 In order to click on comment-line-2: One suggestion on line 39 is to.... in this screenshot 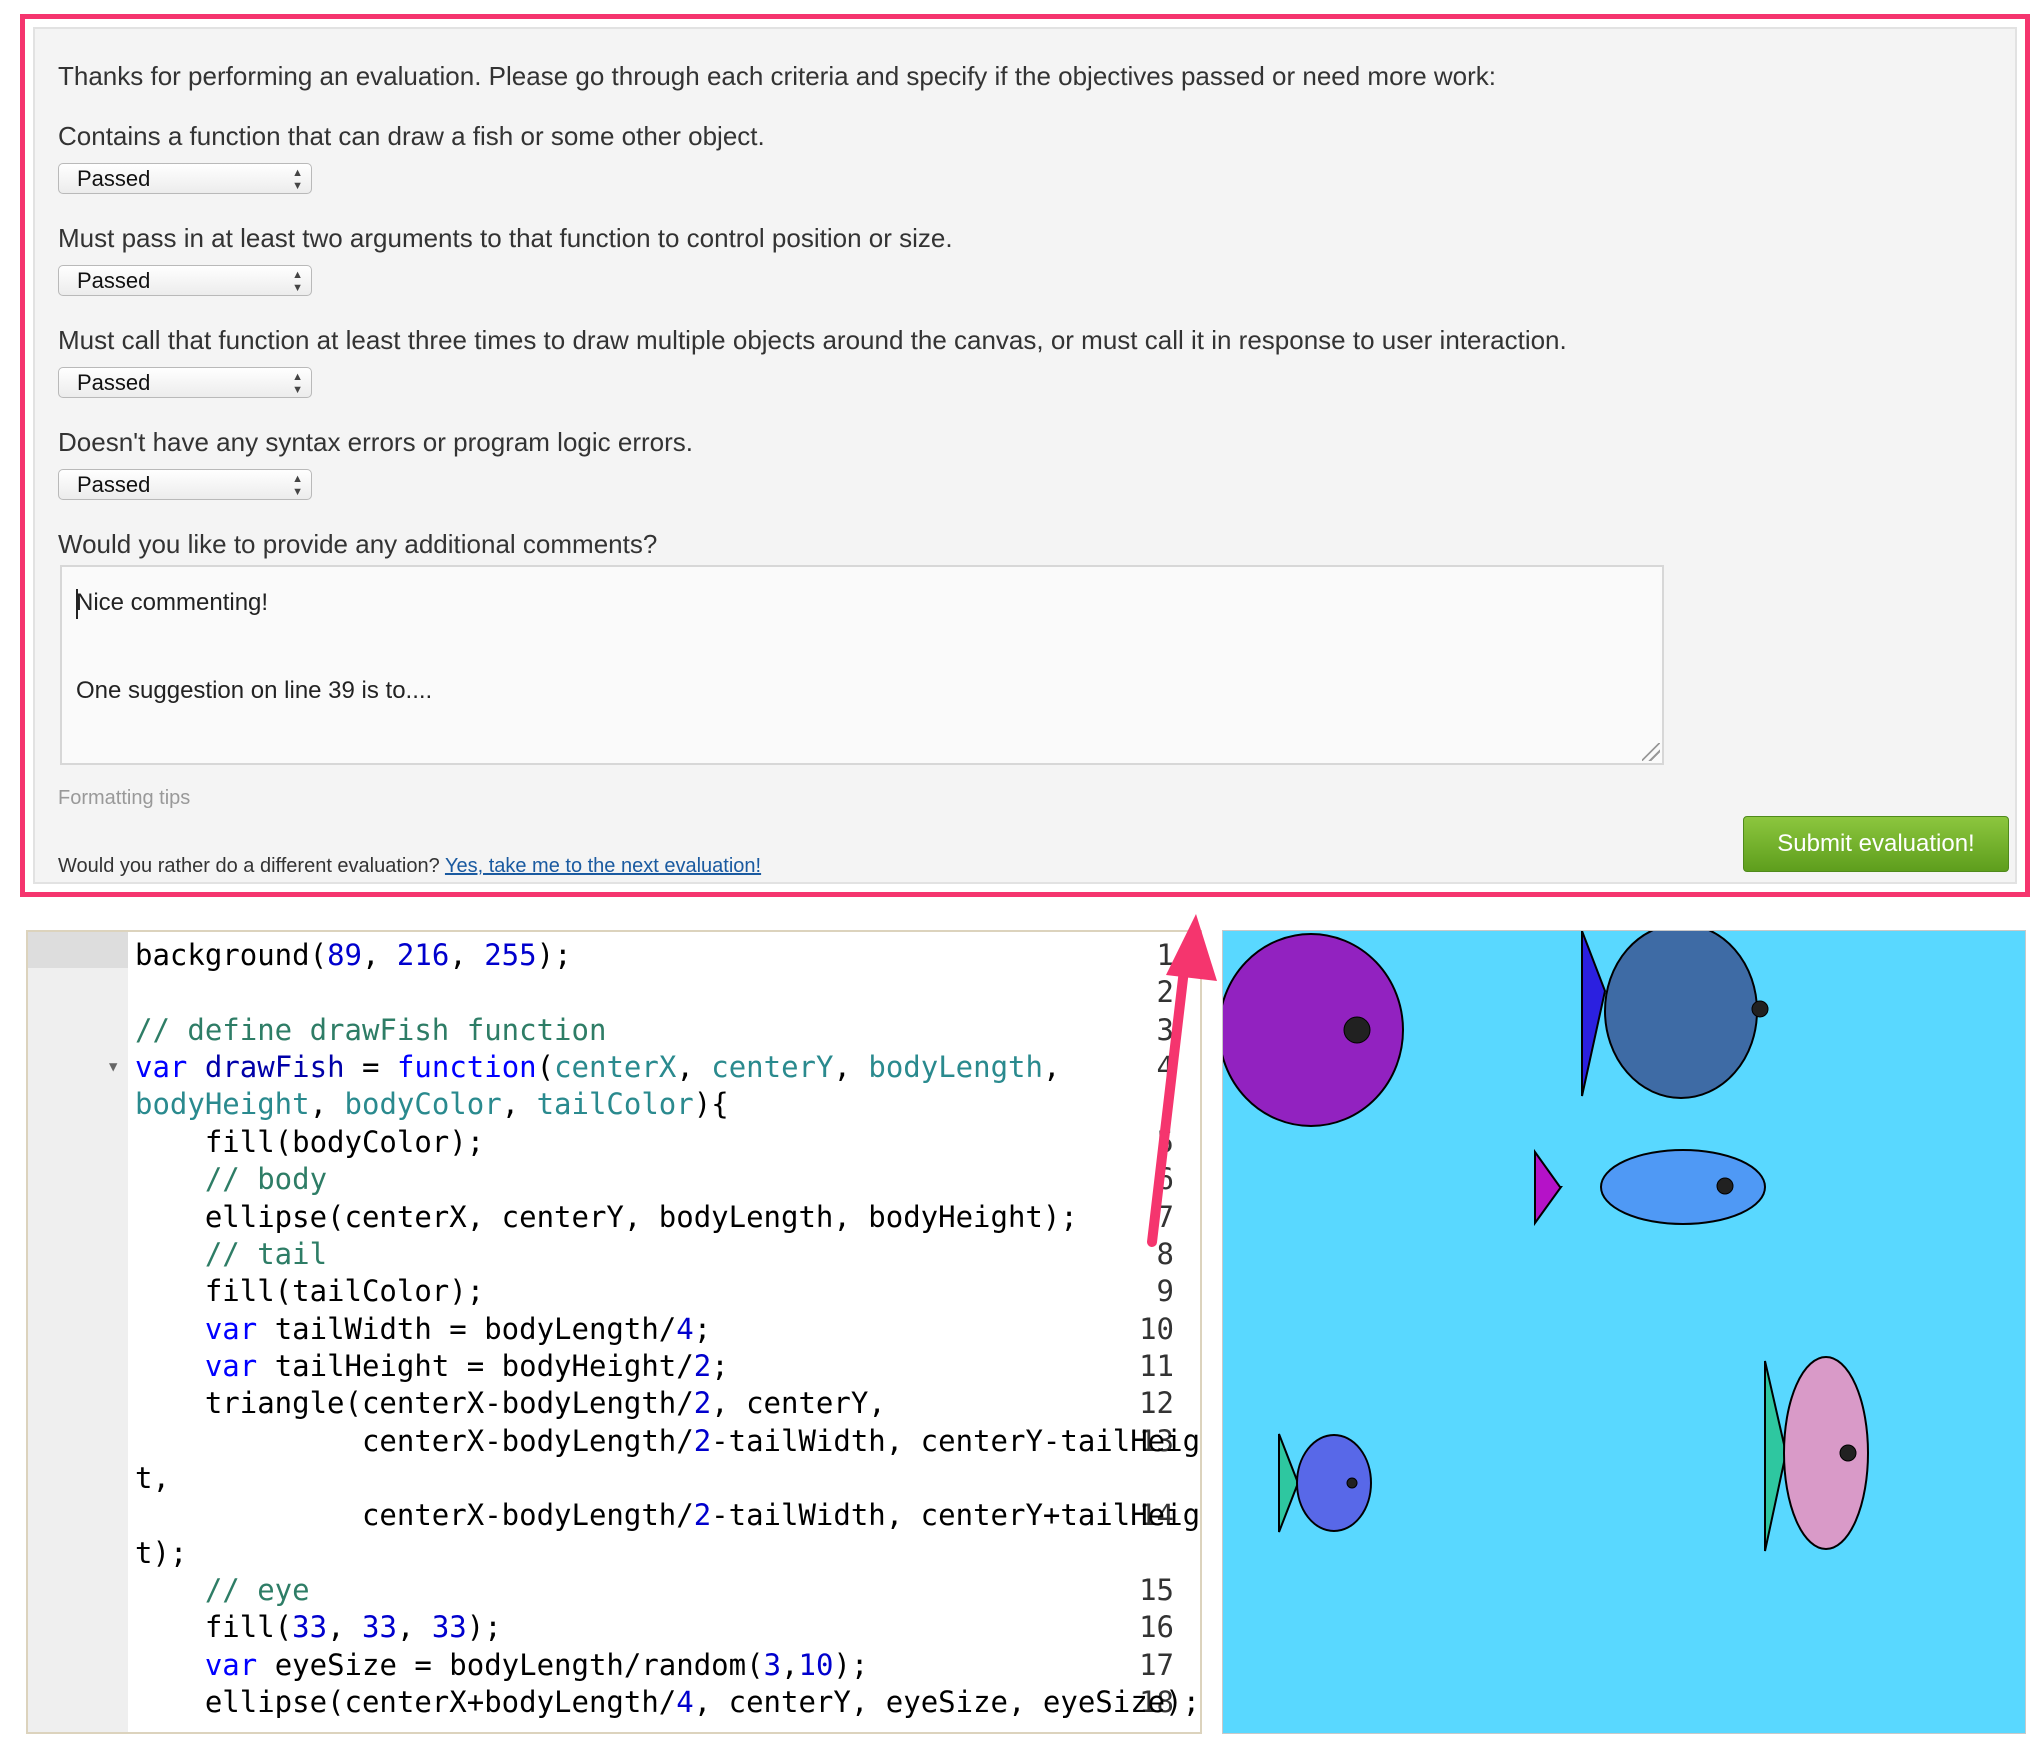, I will do `click(254, 690)`.